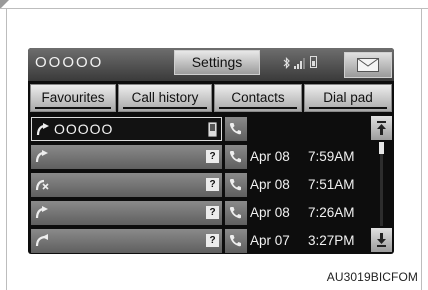 This screenshot has height=290, width=428. What do you see at coordinates (372, 277) in the screenshot?
I see `figure-code: AU3019BICFOM` at bounding box center [372, 277].